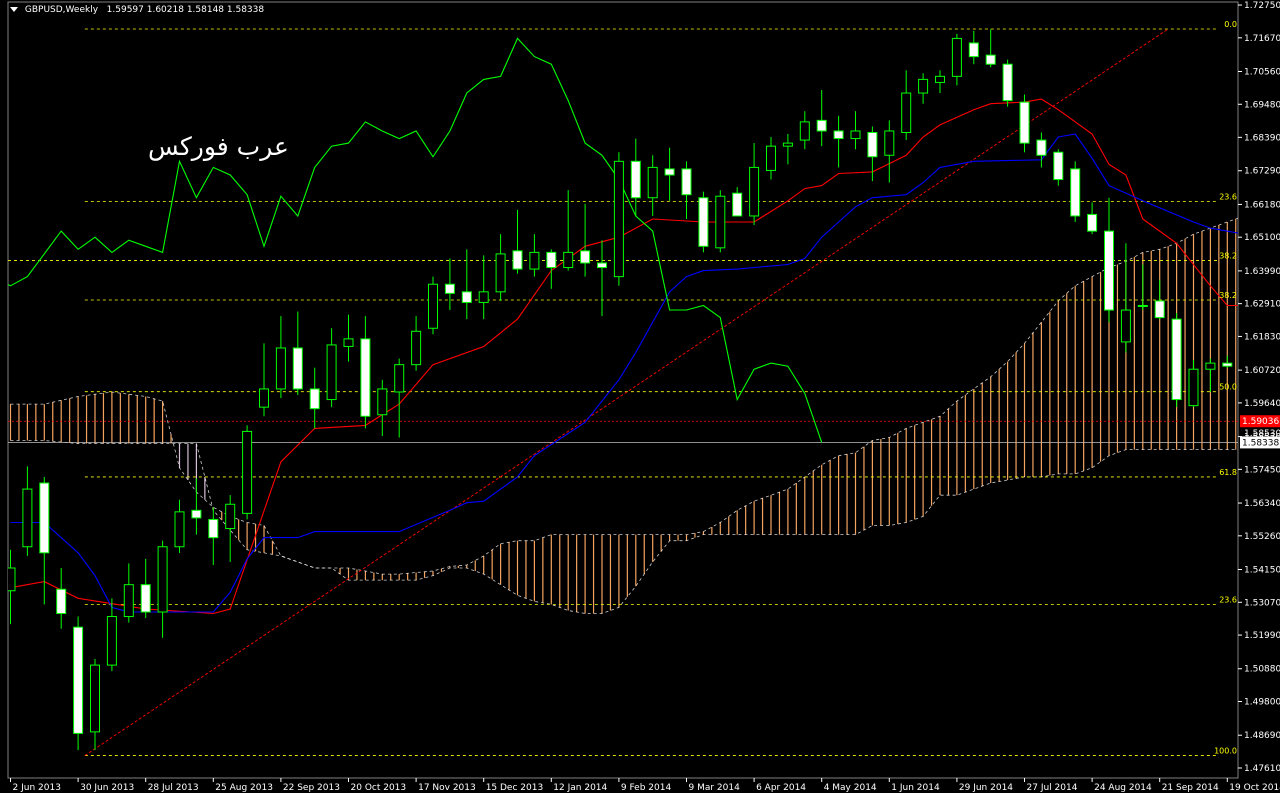 The height and width of the screenshot is (793, 1280). Describe the element at coordinates (1262, 736) in the screenshot. I see `y-tick-label: 1.48690` at that location.